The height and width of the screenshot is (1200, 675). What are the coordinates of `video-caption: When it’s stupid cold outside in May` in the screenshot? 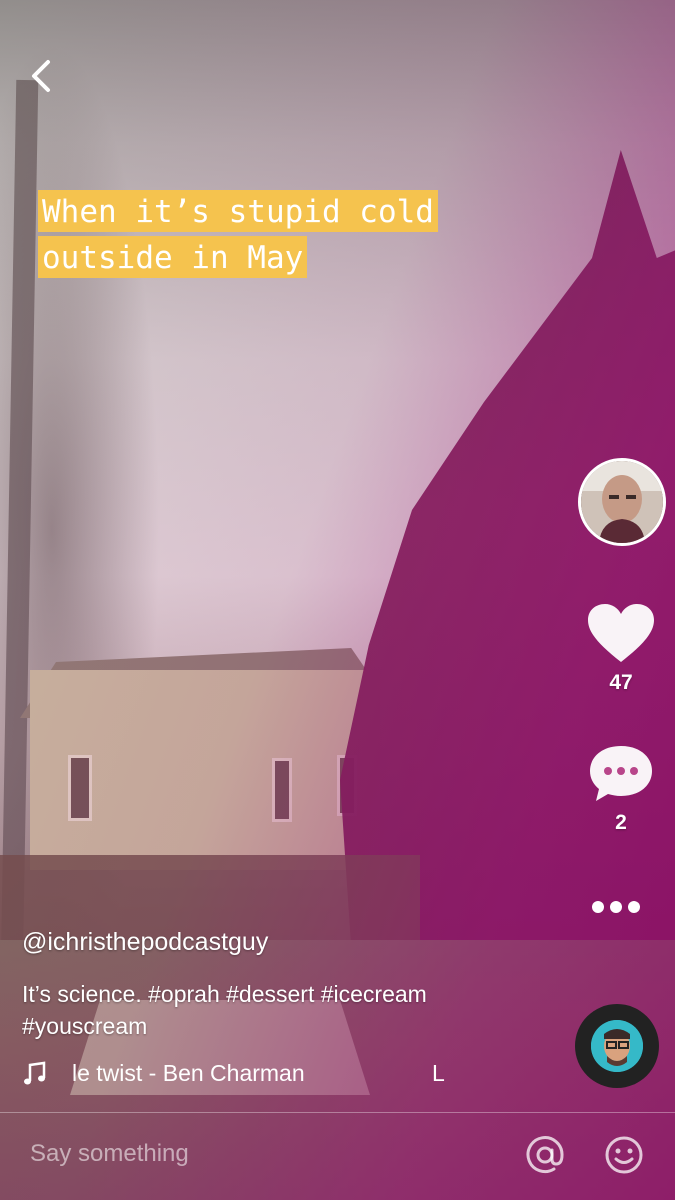 It's located at (238, 236).